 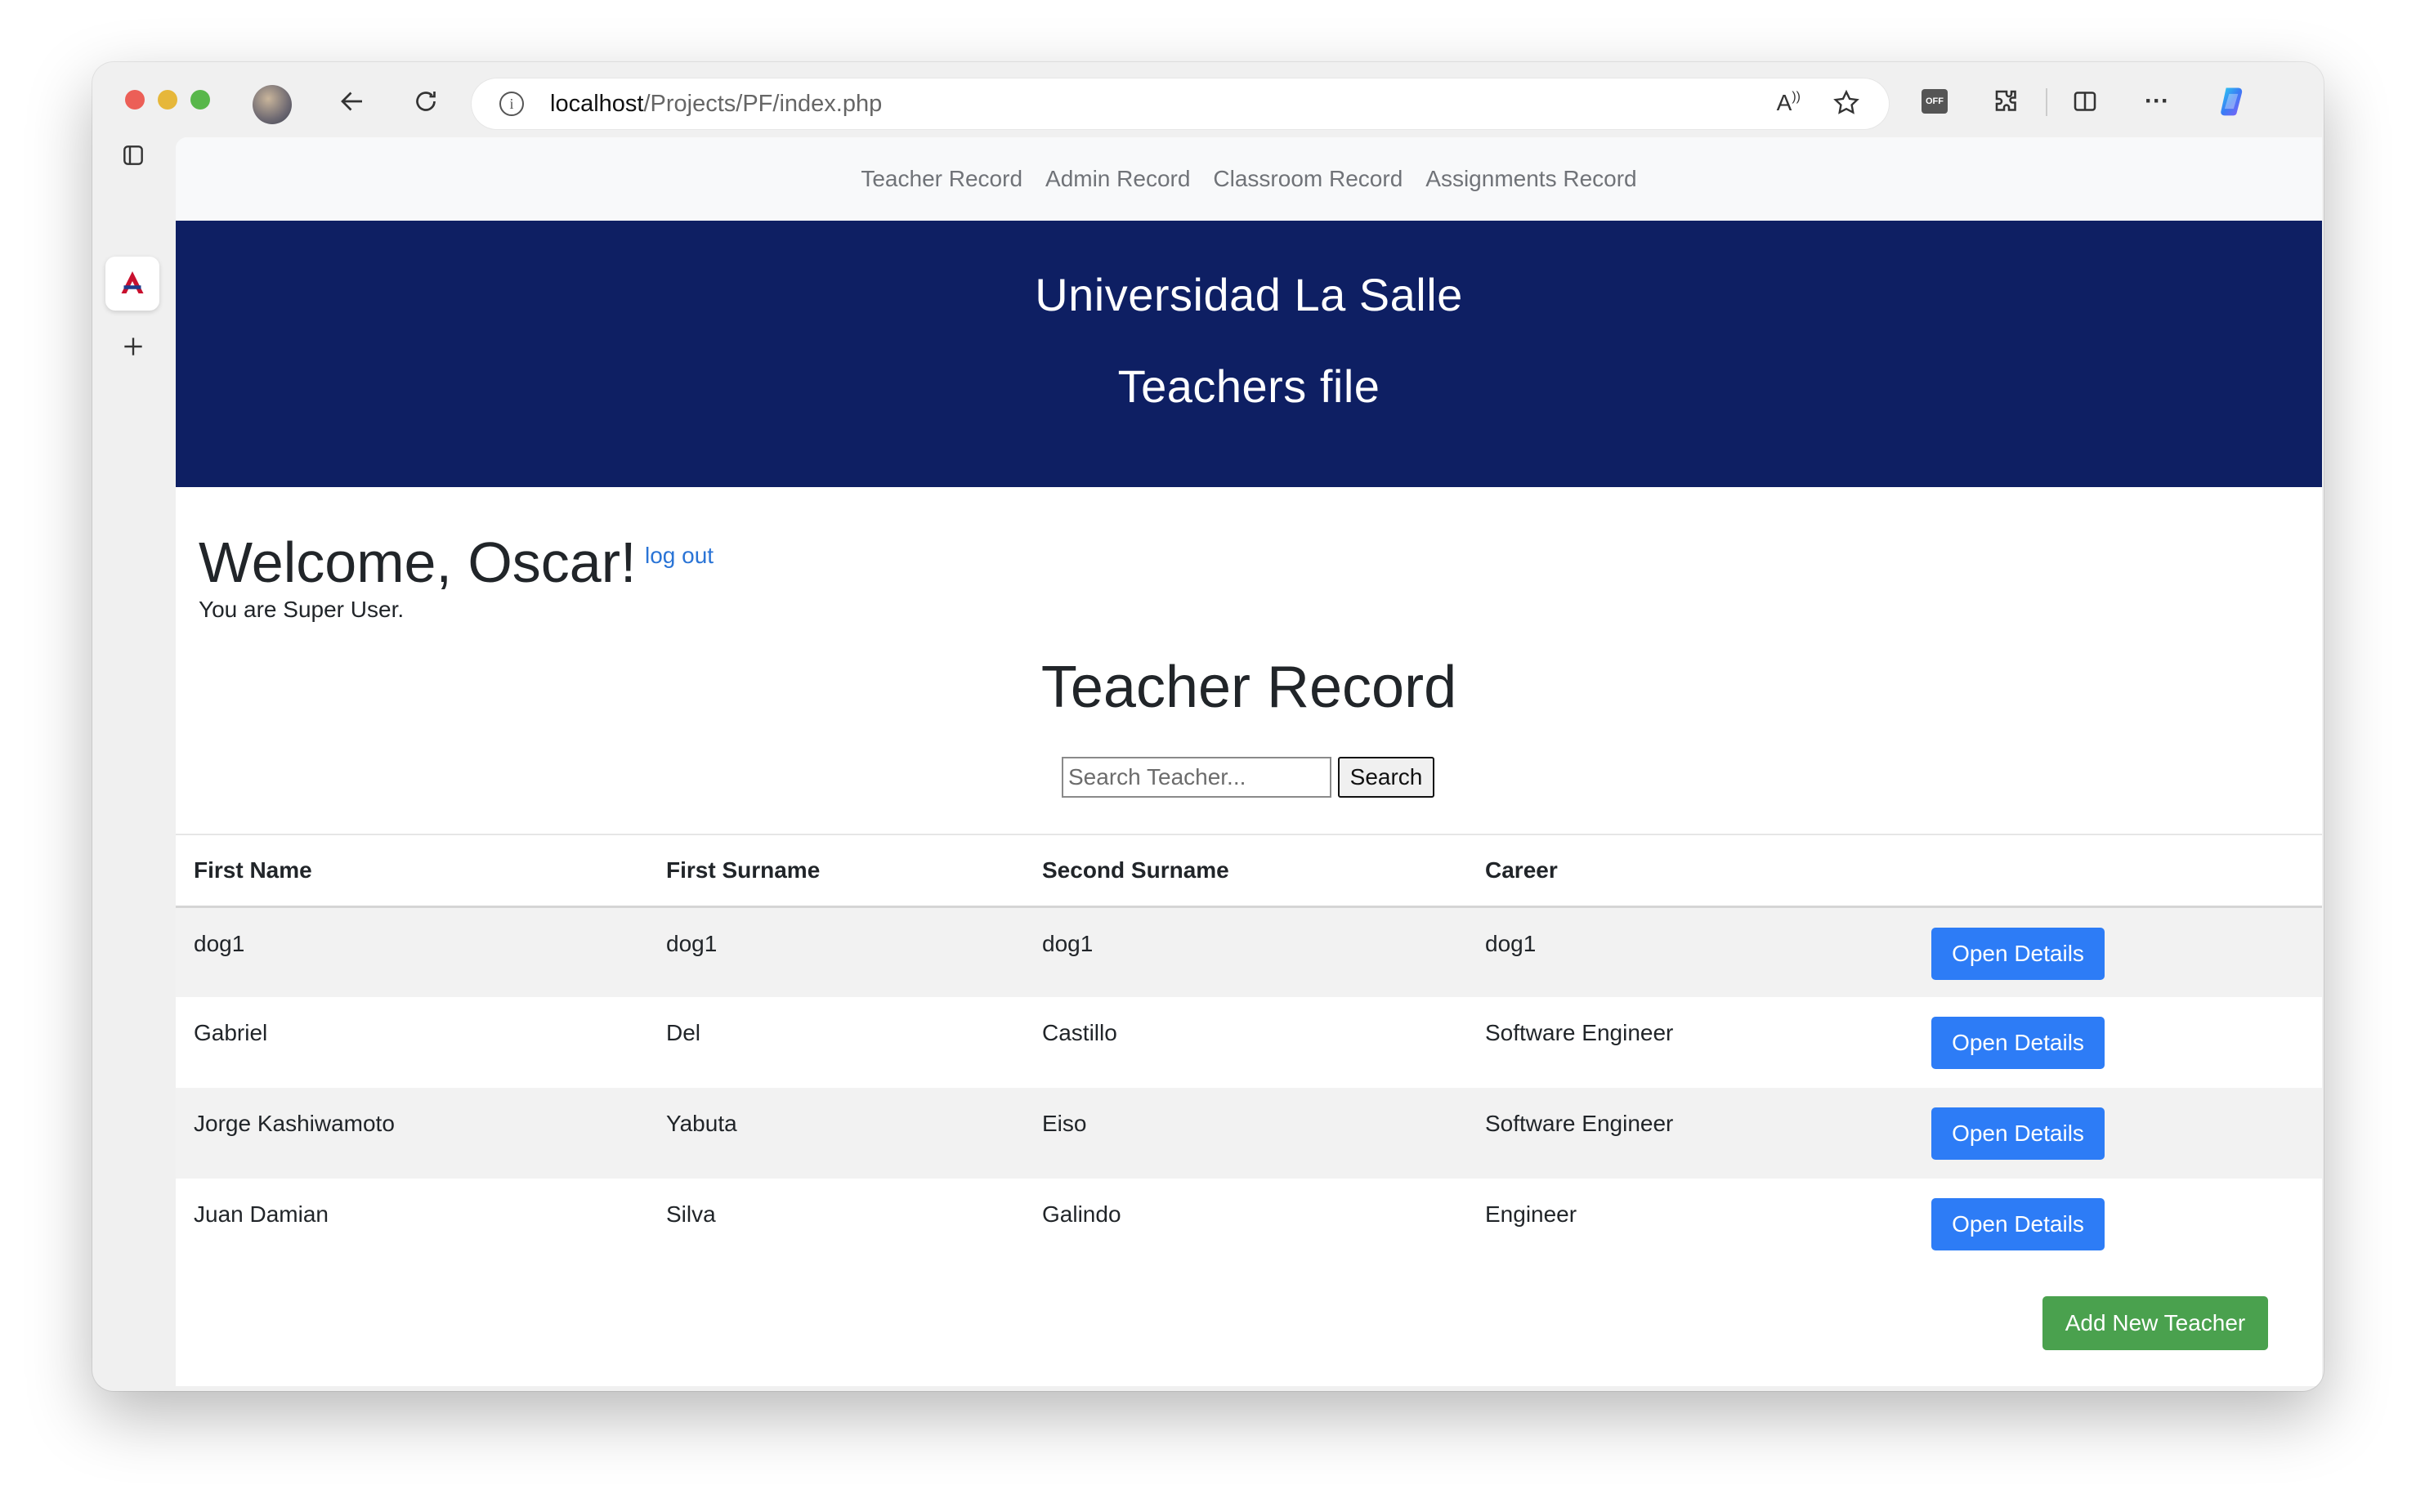 What do you see at coordinates (716, 104) in the screenshot?
I see `url-text: localhost/Projects/PF/index.php` at bounding box center [716, 104].